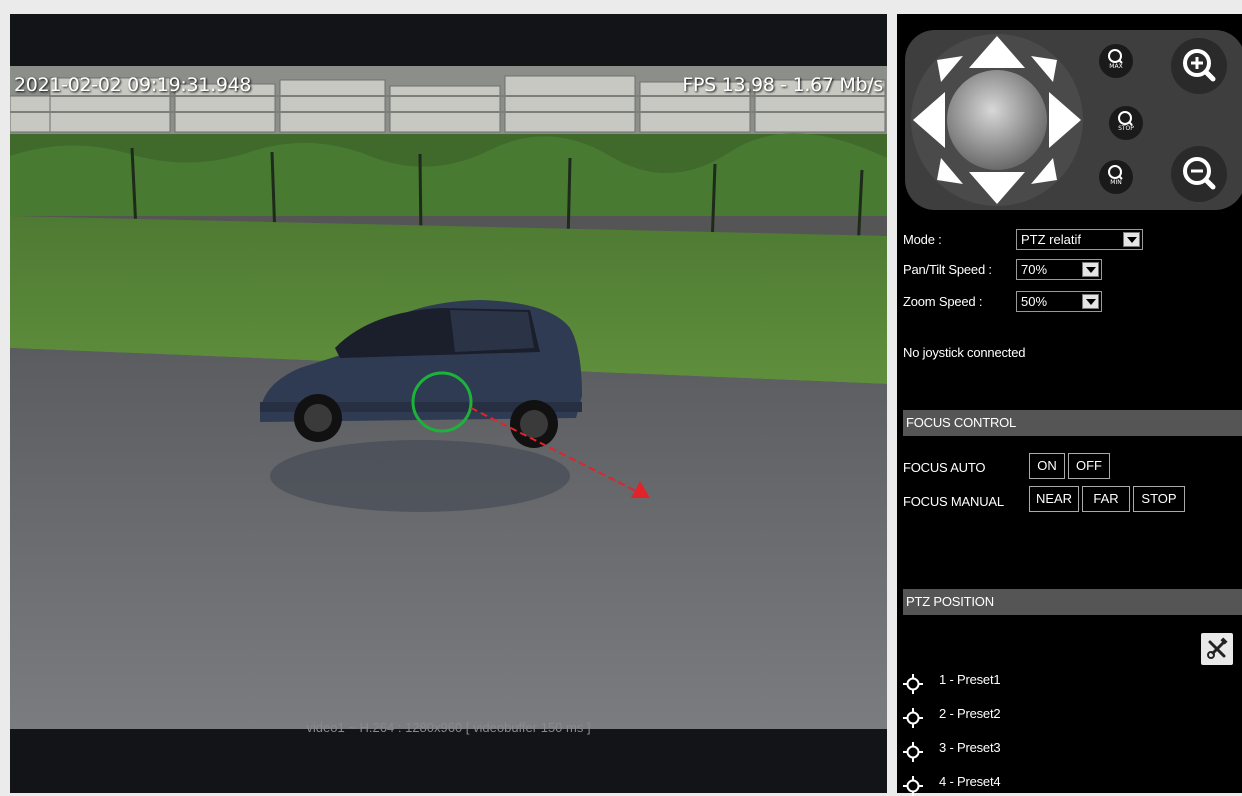 This screenshot has height=796, width=1242. I want to click on preset-settings-button, so click(1217, 649).